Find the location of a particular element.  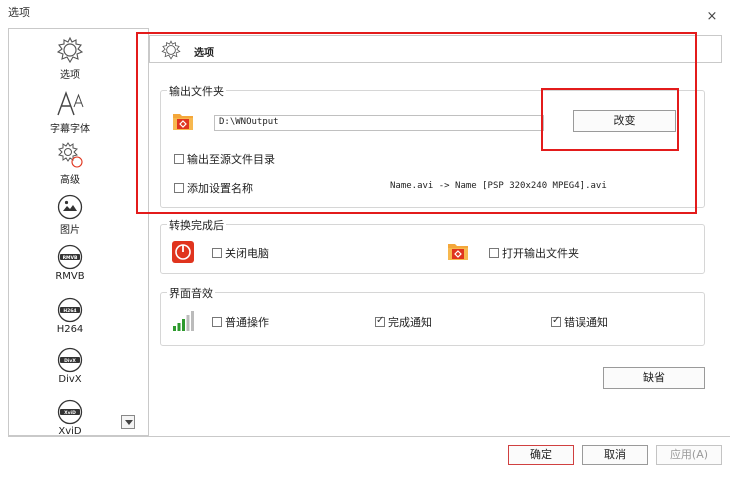

rename-example: Name.avi -> Name [PSP 320x240 MPEG4].avi is located at coordinates (498, 186).